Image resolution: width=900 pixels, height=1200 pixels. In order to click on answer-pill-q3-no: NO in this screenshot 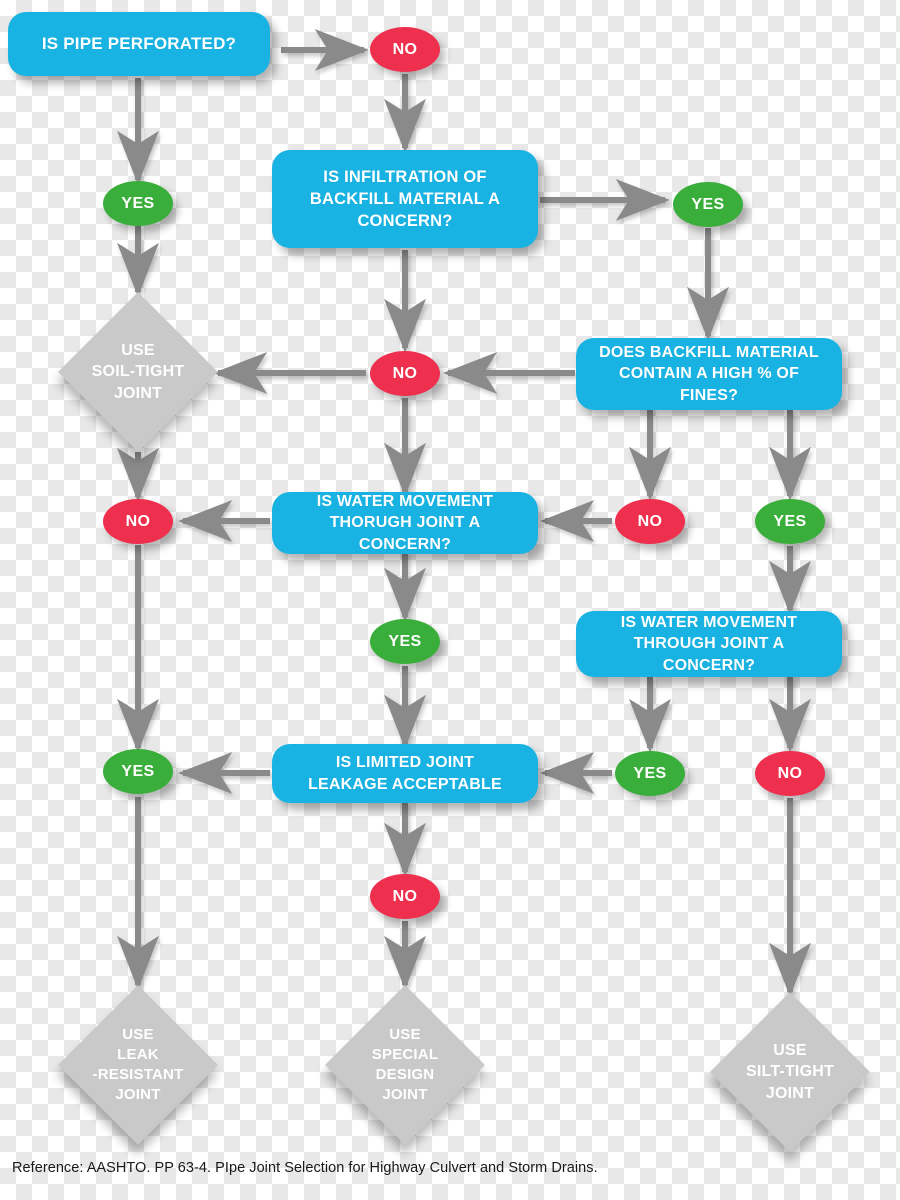, I will do `click(650, 521)`.